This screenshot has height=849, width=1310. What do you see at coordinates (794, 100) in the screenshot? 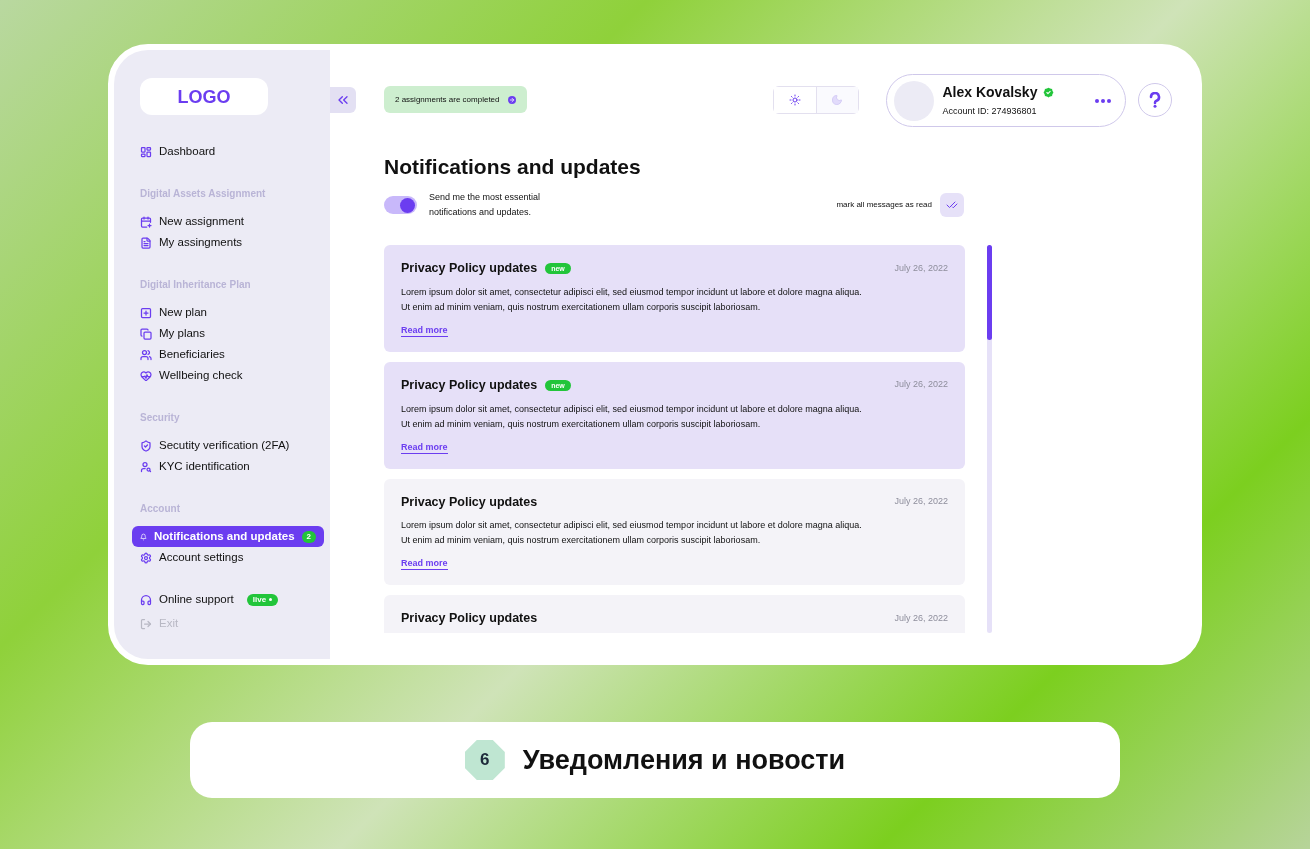
I see `sun-icon` at bounding box center [794, 100].